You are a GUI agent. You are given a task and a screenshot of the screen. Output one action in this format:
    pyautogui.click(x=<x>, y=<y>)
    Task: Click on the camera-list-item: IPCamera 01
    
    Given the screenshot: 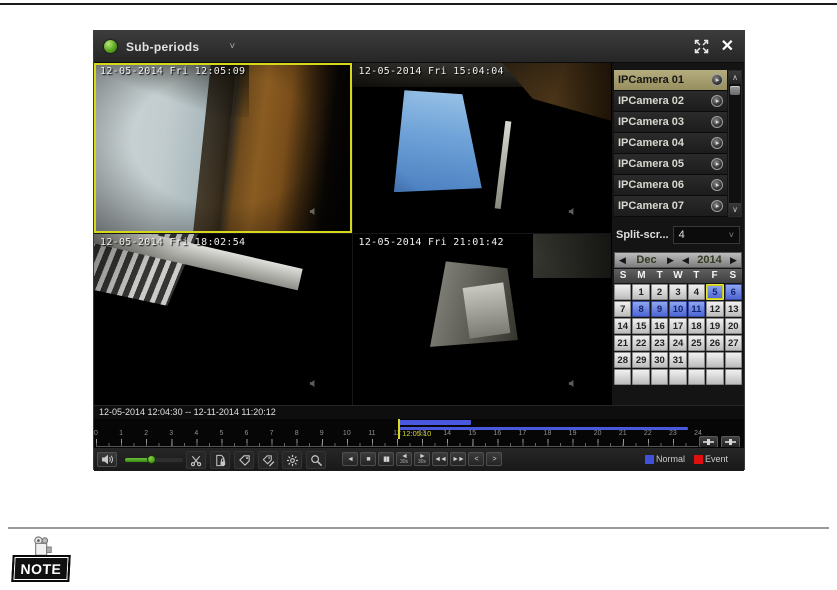 What is the action you would take?
    pyautogui.click(x=670, y=80)
    